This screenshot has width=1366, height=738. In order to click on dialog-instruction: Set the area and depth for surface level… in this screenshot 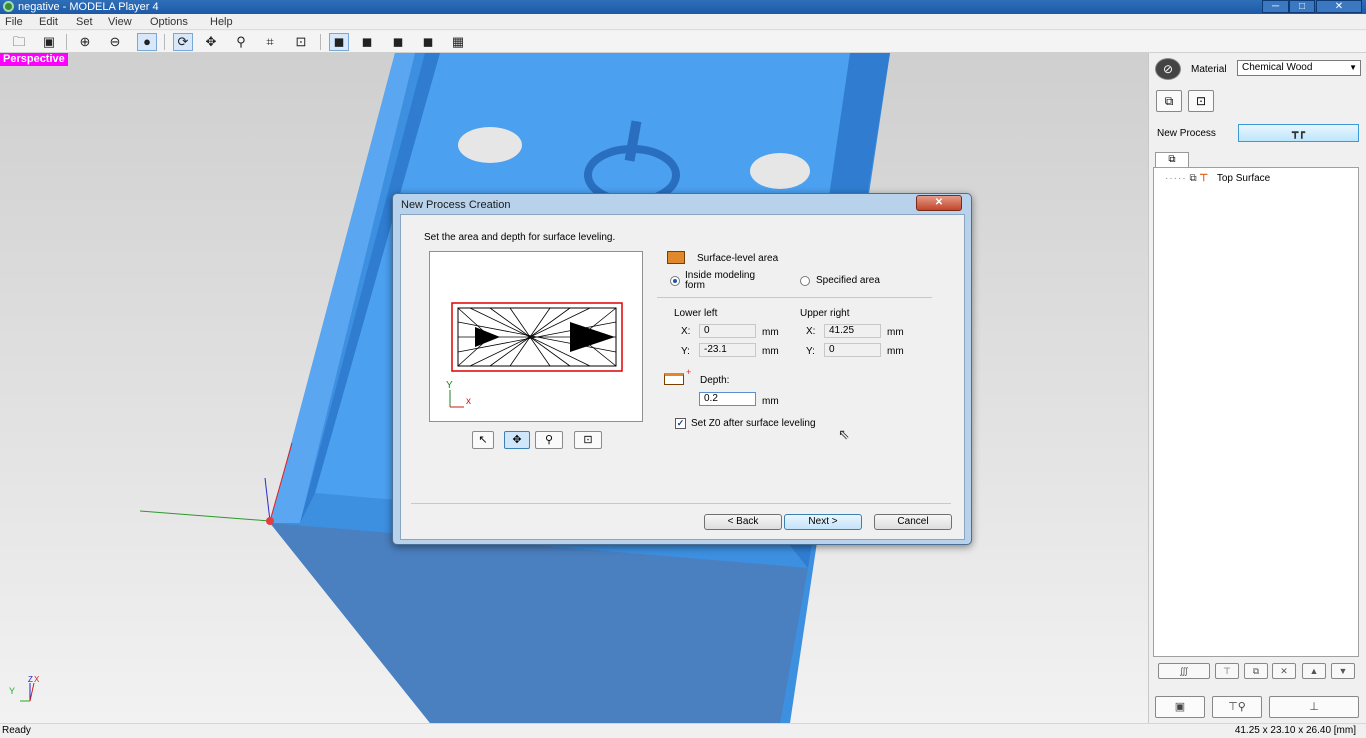, I will do `click(520, 237)`.